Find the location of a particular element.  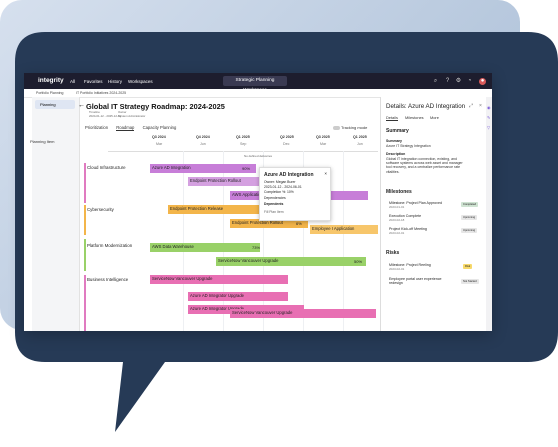

notifications-icon: ◔ is located at coordinates (469, 81).